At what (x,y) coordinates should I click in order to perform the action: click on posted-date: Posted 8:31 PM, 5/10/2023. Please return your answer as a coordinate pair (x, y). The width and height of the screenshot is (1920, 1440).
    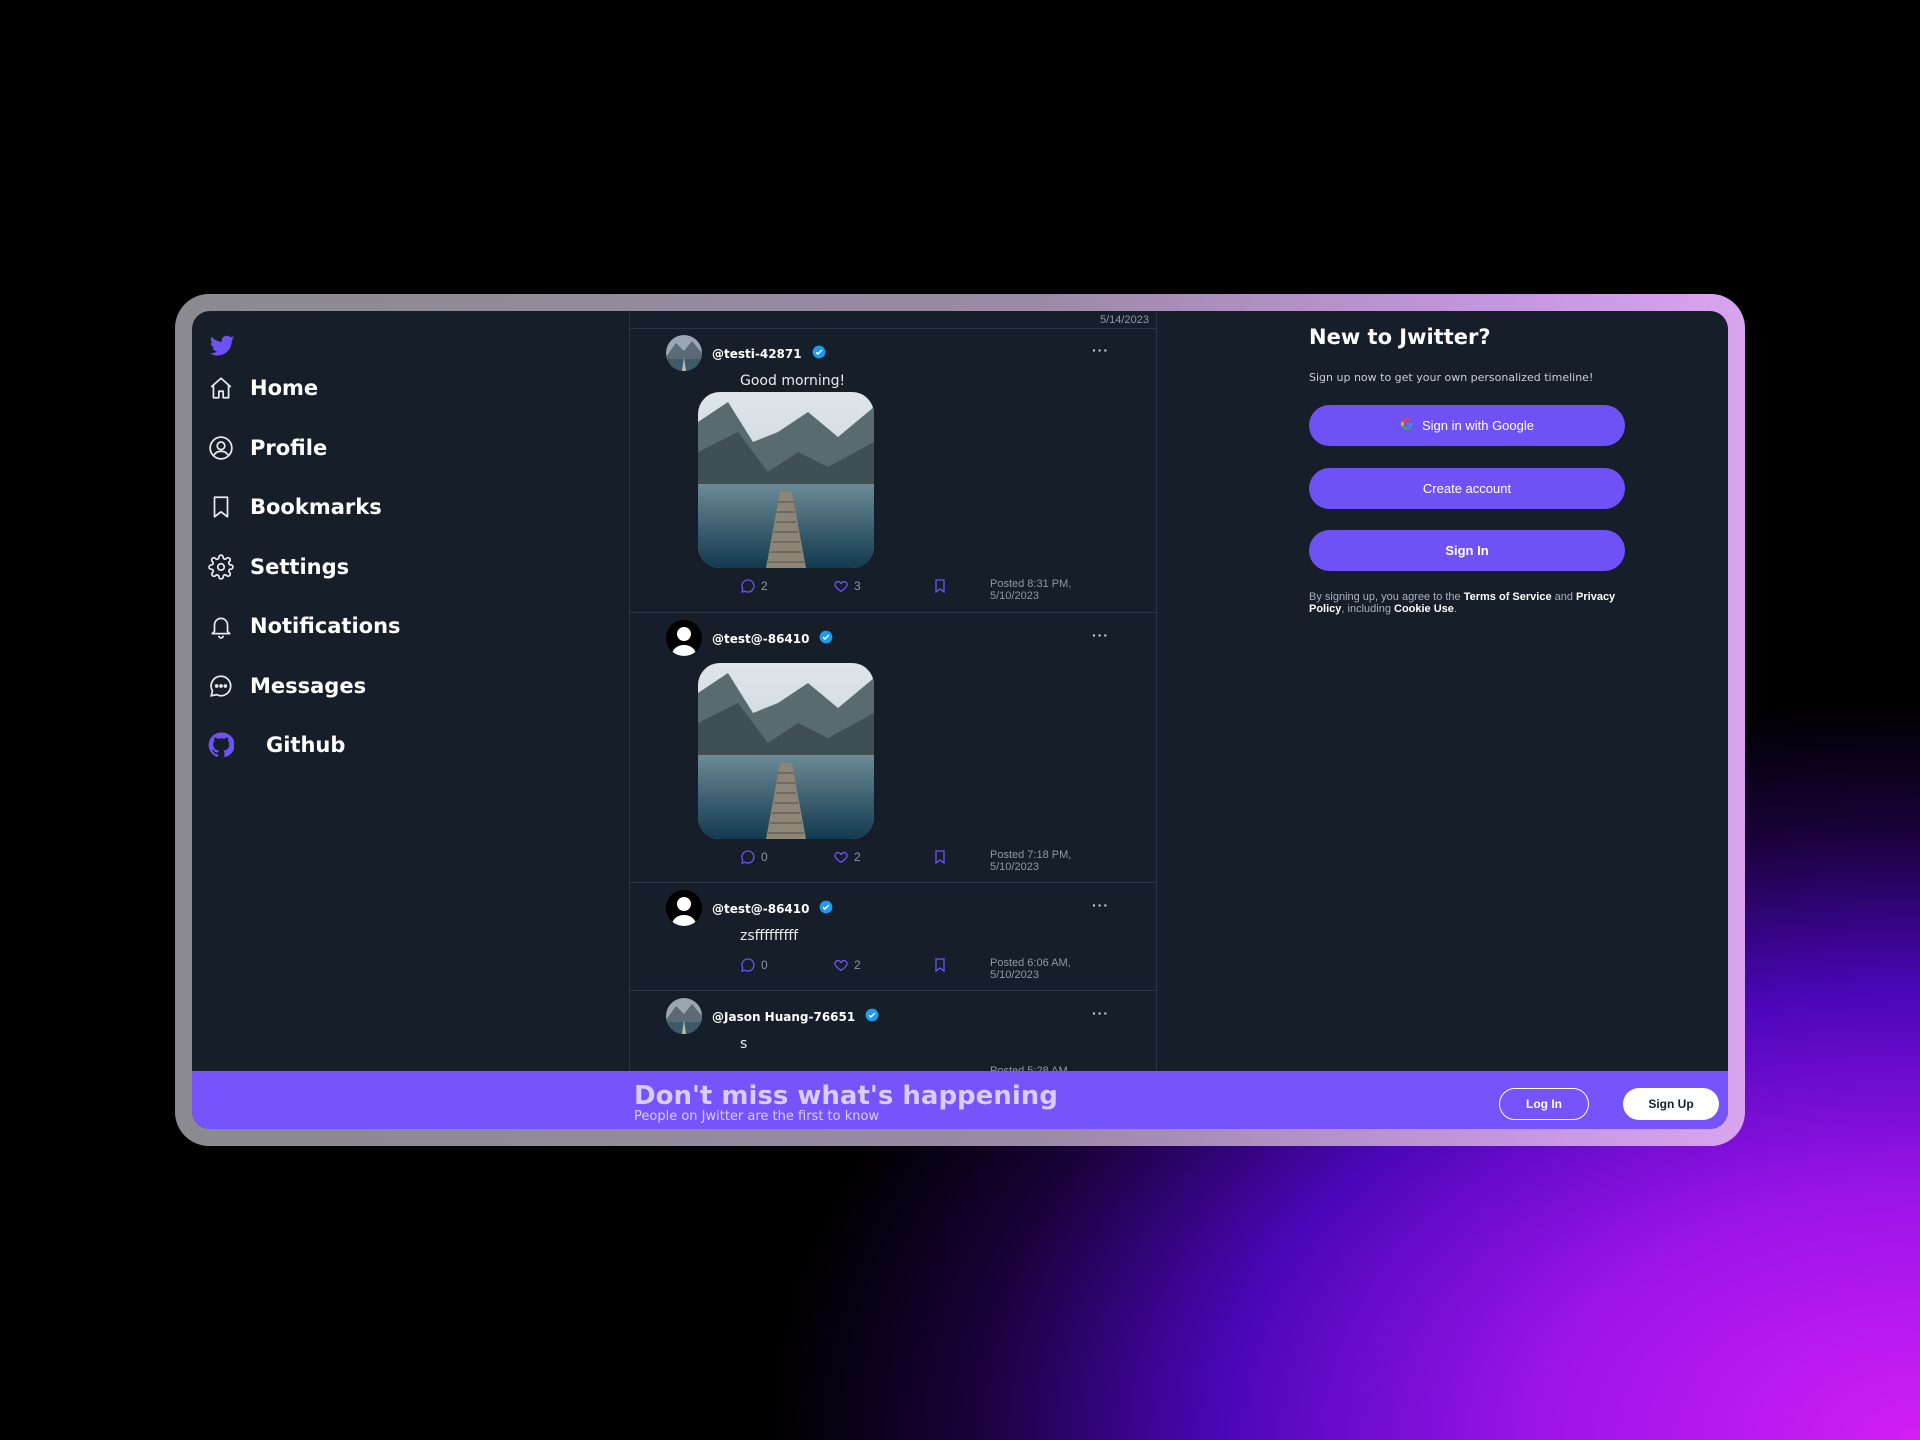
    Looking at the image, I should click on (1045, 590).